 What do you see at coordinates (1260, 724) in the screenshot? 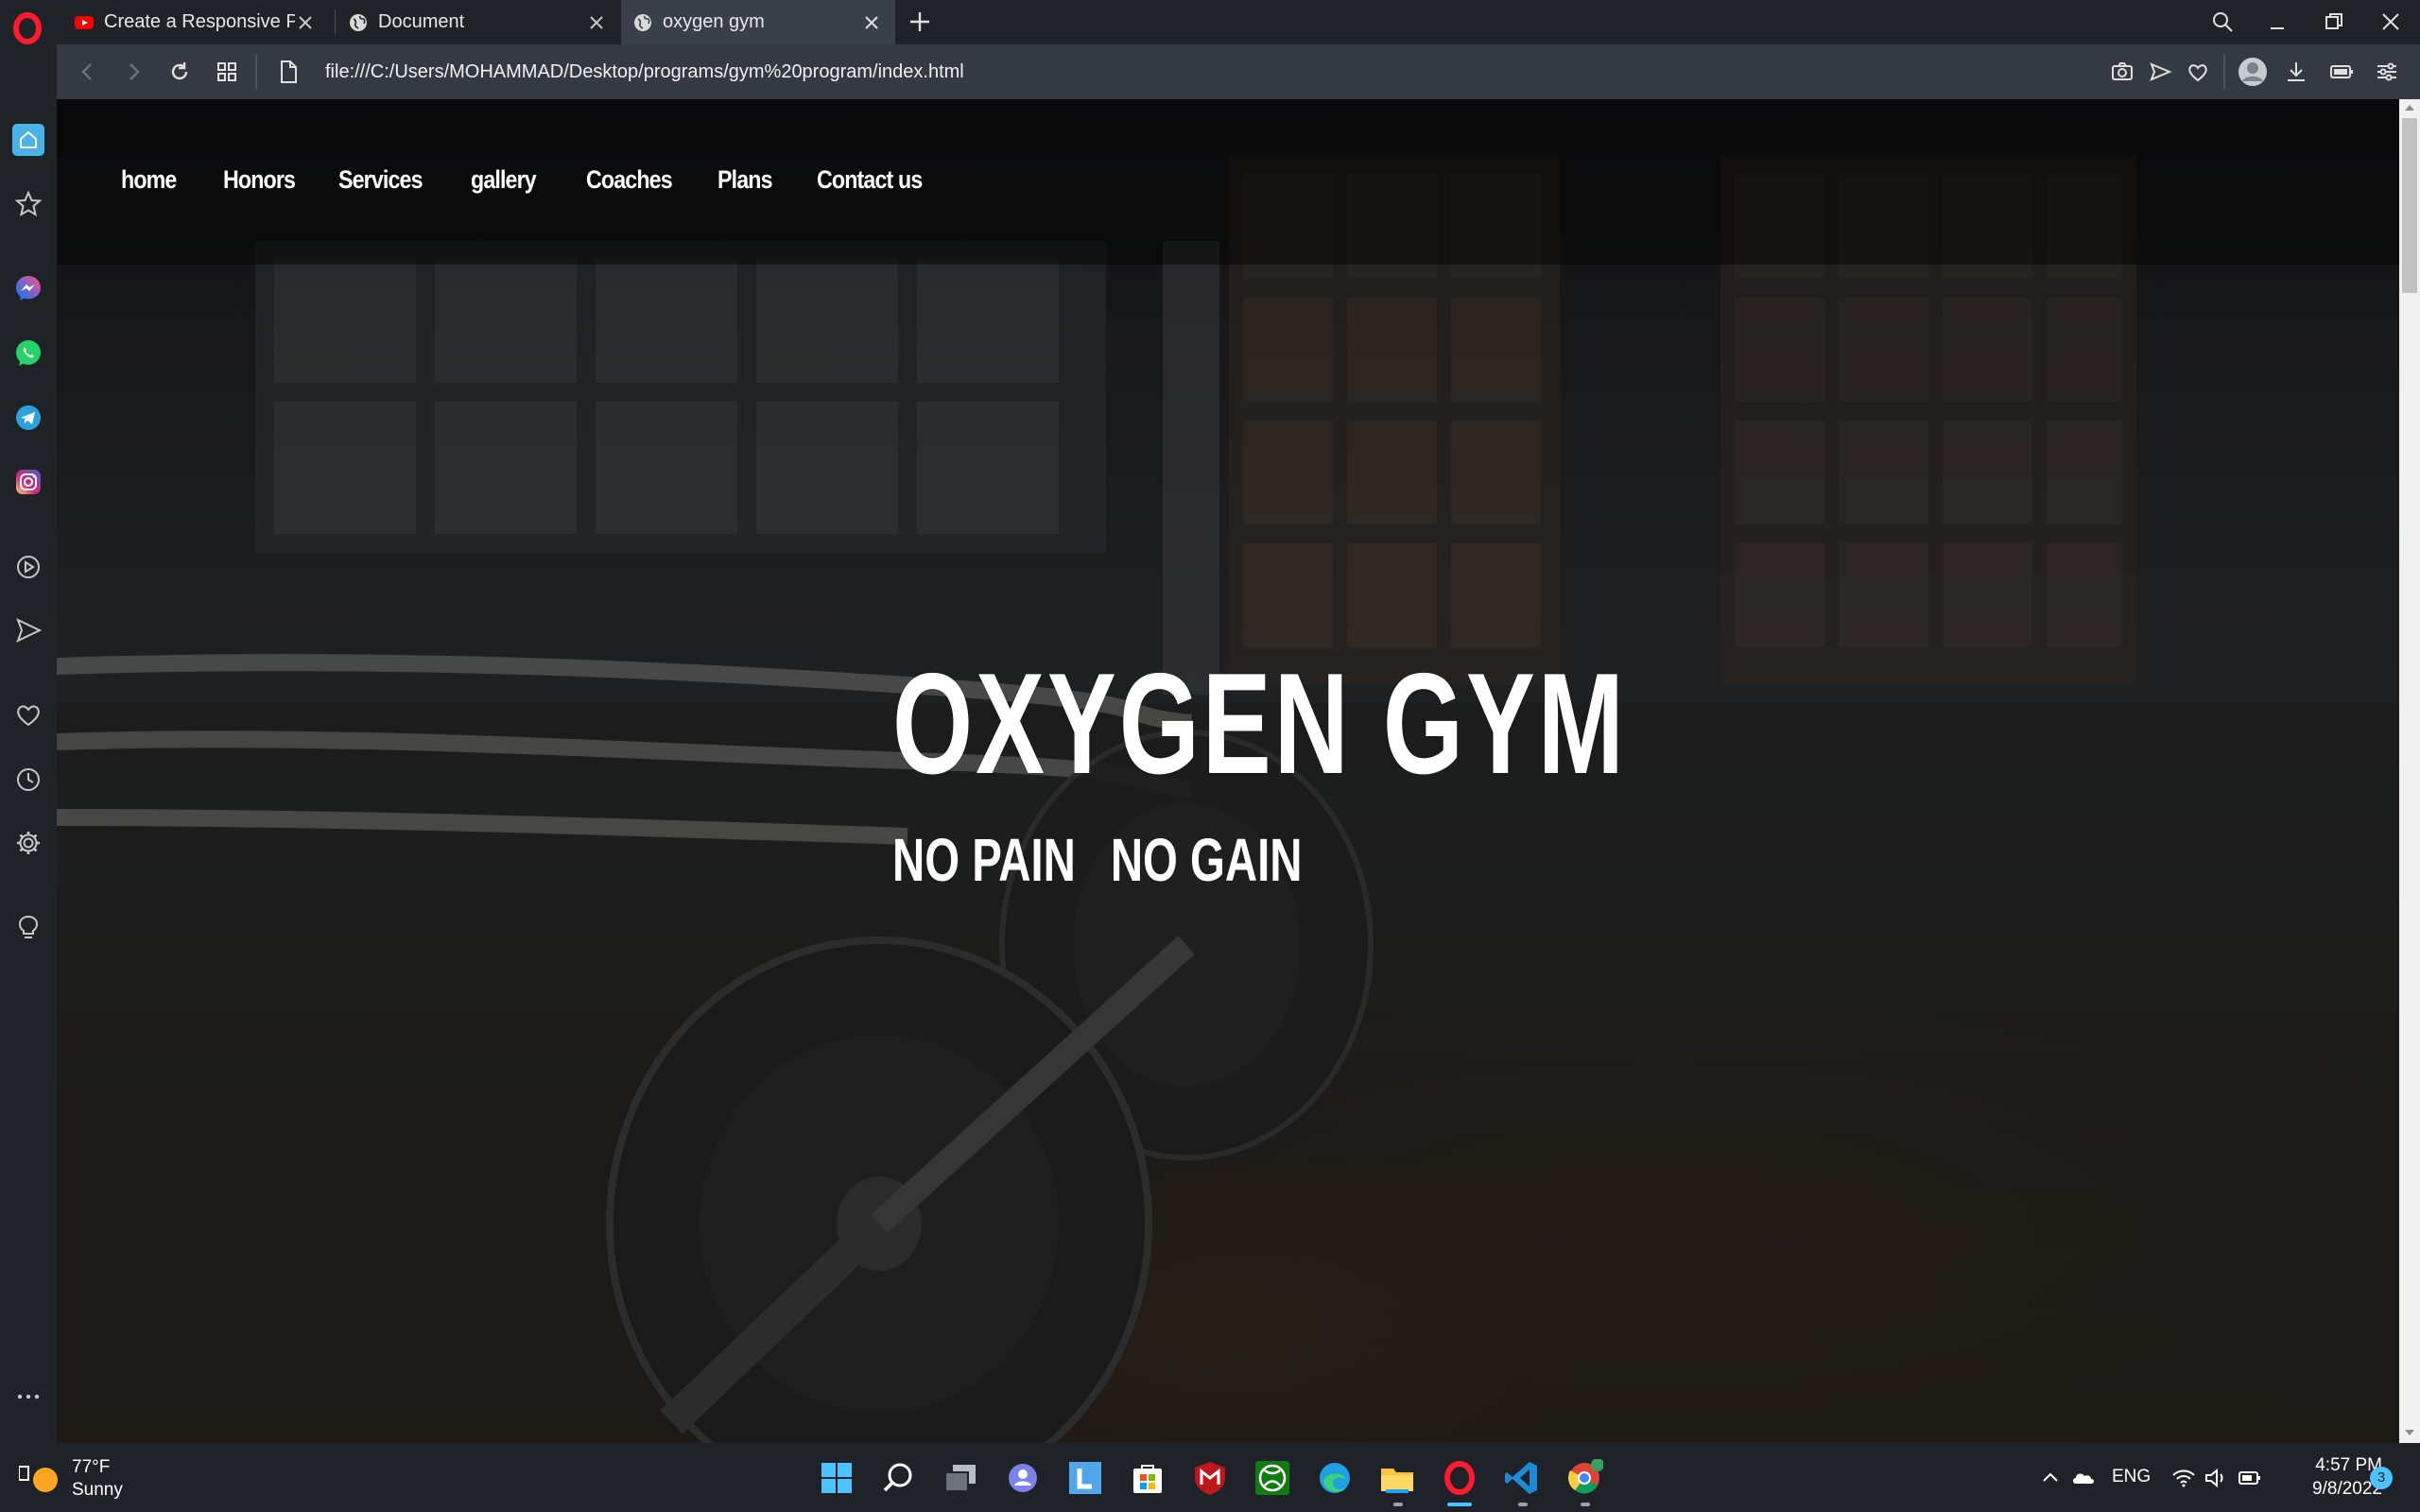
I see `hero-title: OXYGEN GYM` at bounding box center [1260, 724].